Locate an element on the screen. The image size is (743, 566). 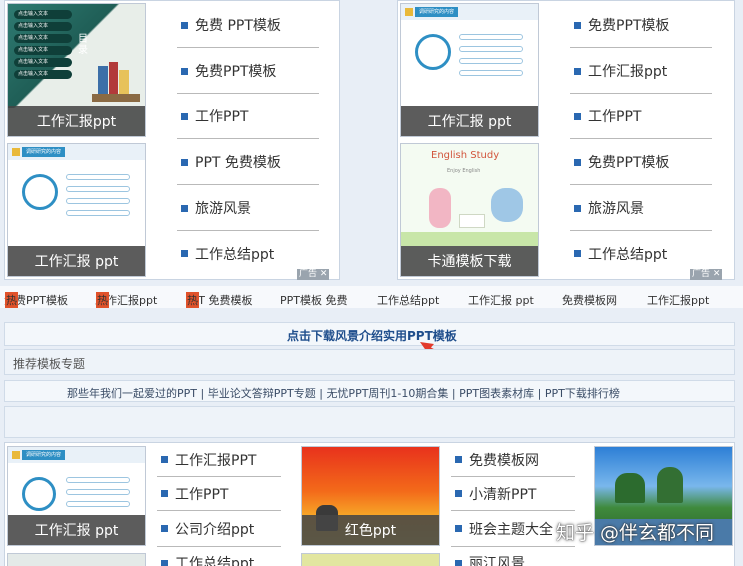
link-item: PPT 免费模板 is located at coordinates (248, 162).